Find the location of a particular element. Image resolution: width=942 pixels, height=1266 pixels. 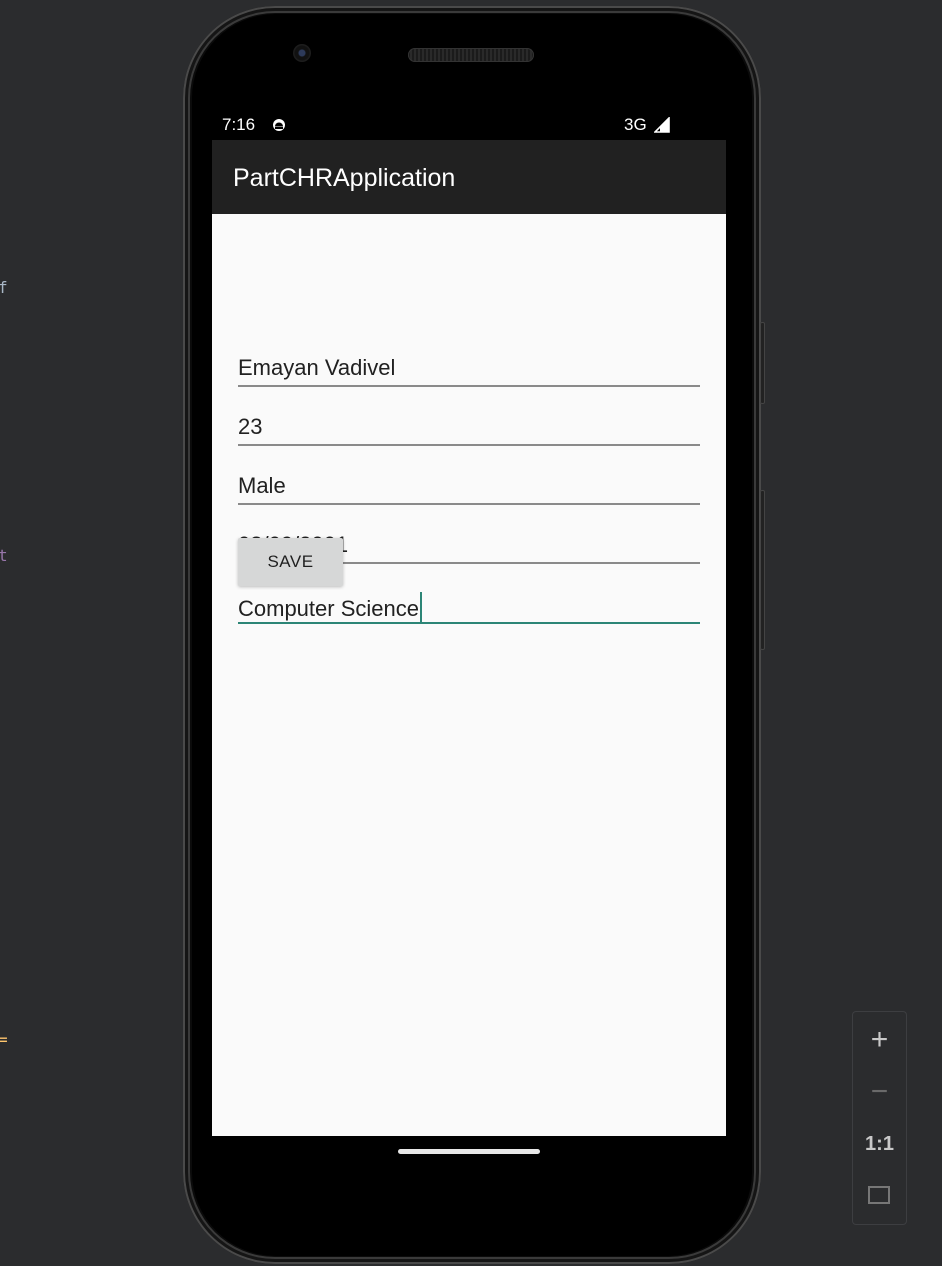

editor-edge-glyph: = is located at coordinates (4, 1039).